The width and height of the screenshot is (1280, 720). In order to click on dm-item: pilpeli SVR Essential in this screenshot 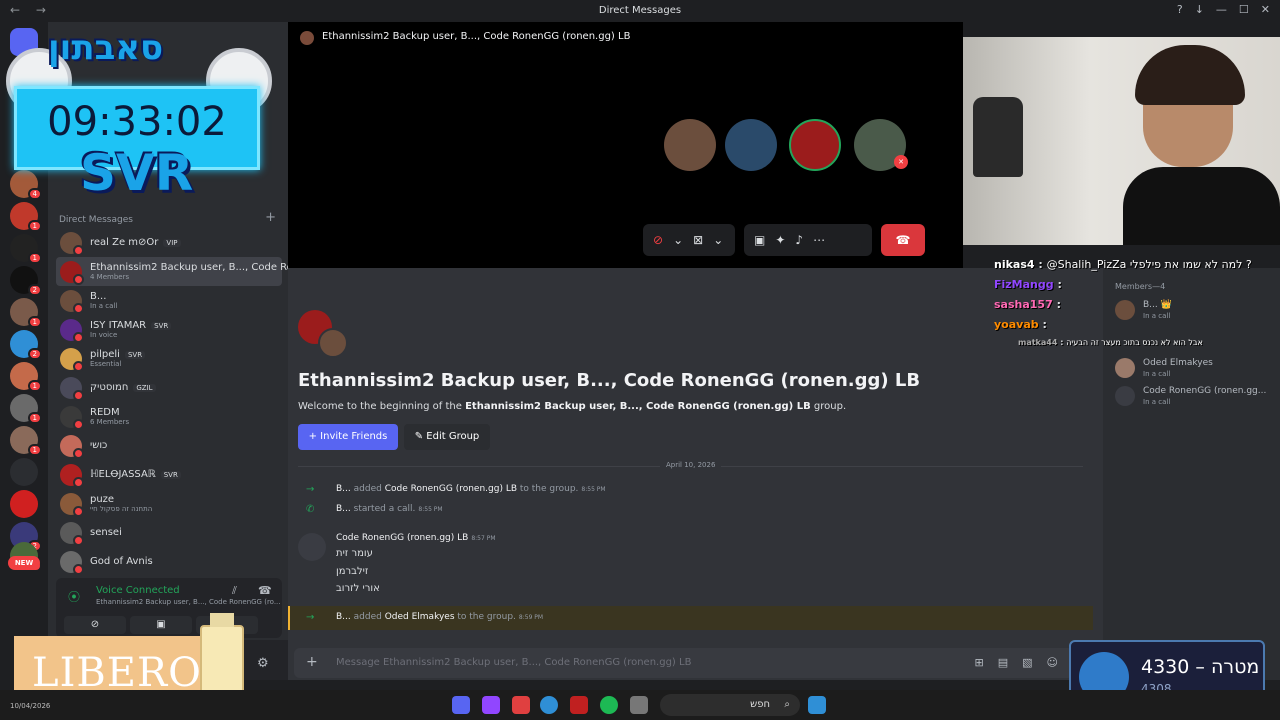, I will do `click(169, 358)`.